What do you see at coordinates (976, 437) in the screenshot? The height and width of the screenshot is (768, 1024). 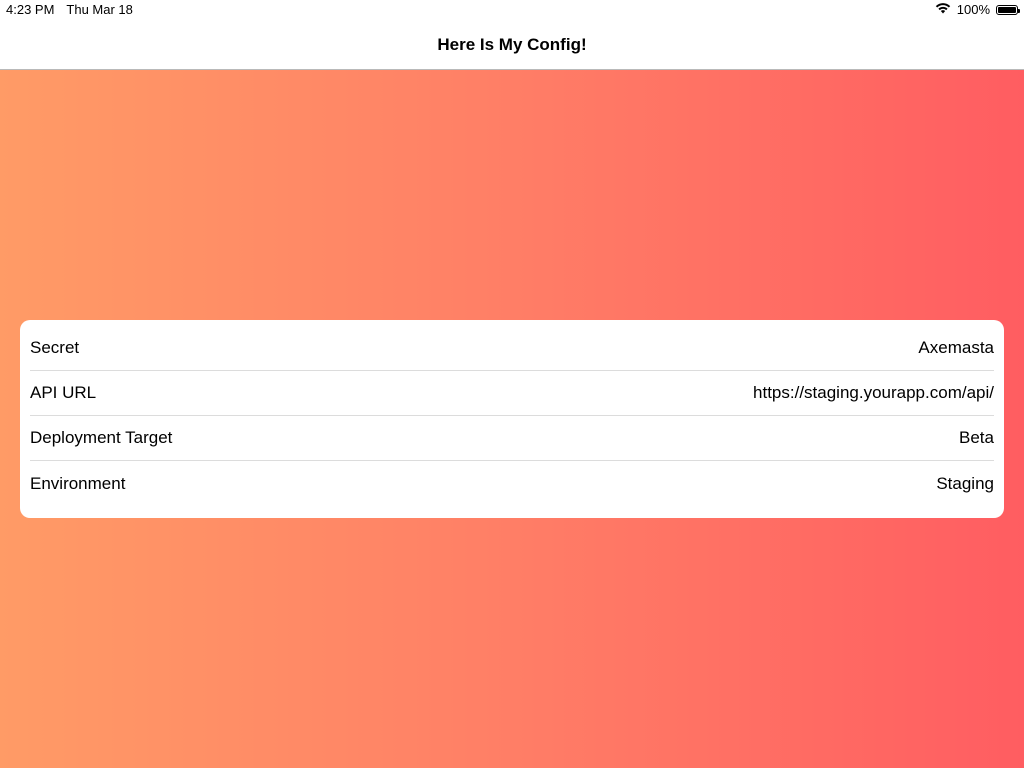 I see `config-value: Beta` at bounding box center [976, 437].